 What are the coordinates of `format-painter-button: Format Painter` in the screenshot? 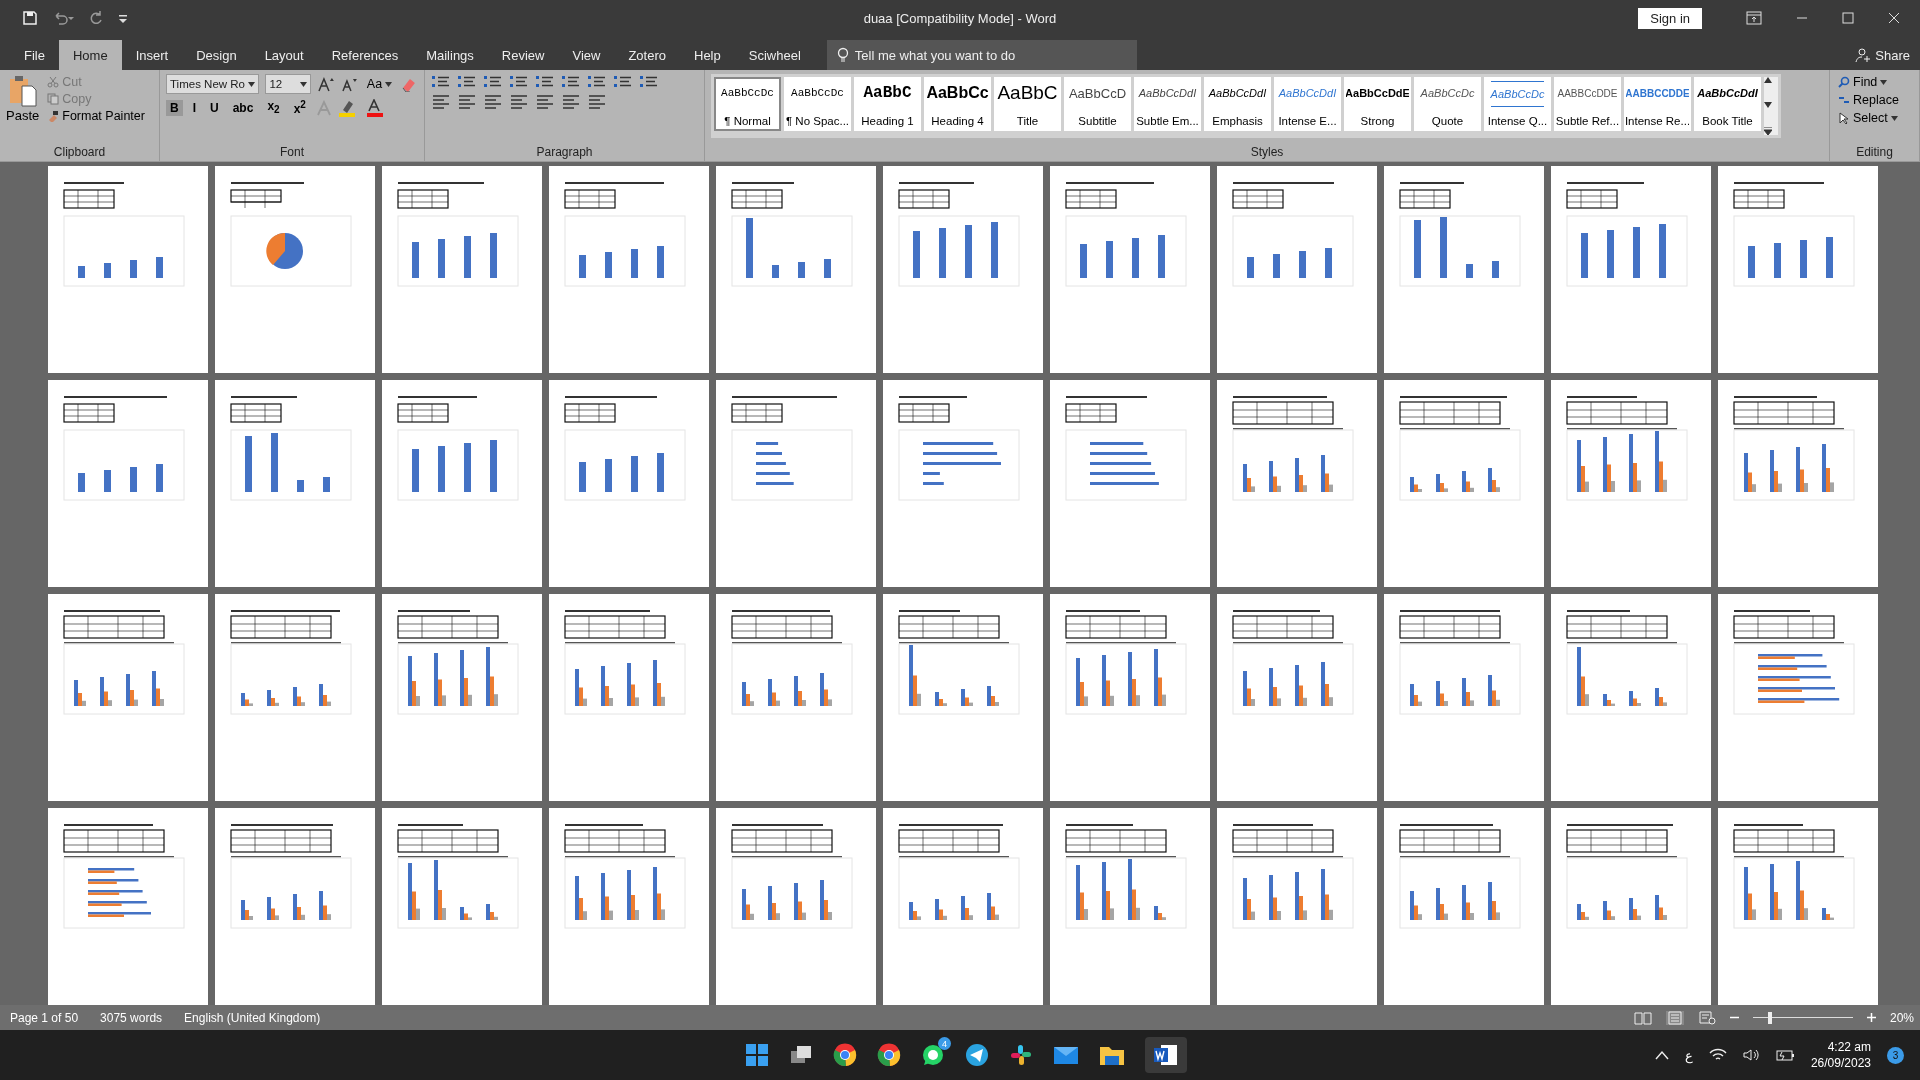 It's located at (96, 116).